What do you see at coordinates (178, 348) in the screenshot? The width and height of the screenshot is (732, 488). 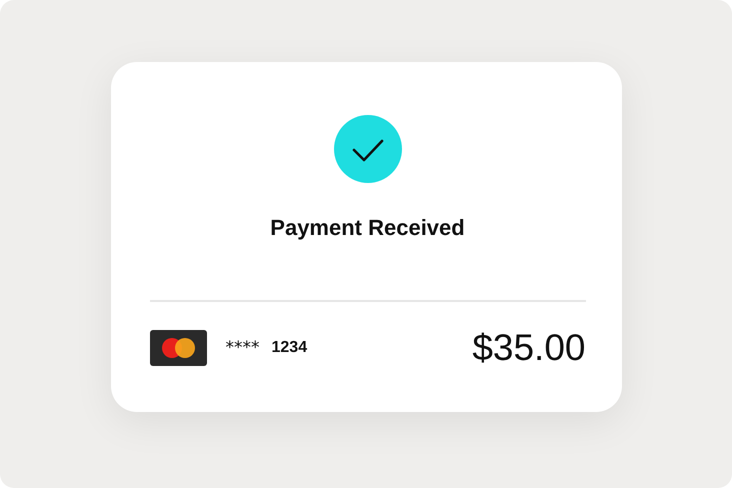 I see `card-logo-icon` at bounding box center [178, 348].